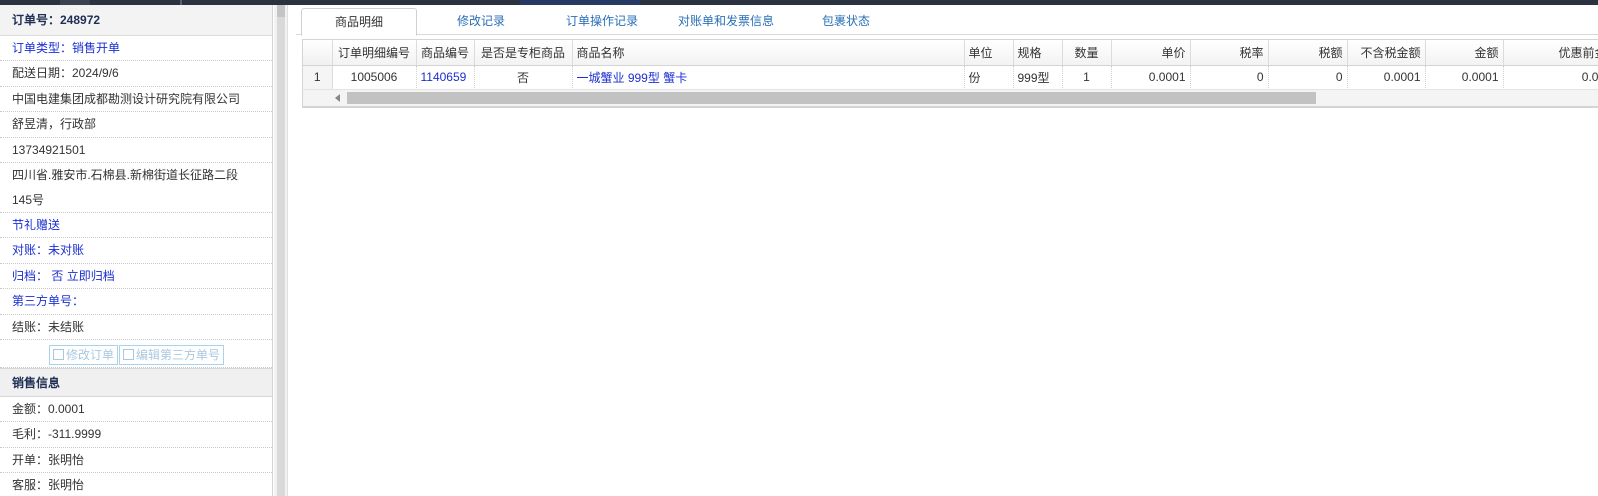 The width and height of the screenshot is (1598, 496). I want to click on third-party-order-number: 第三方单号：, so click(136, 302).